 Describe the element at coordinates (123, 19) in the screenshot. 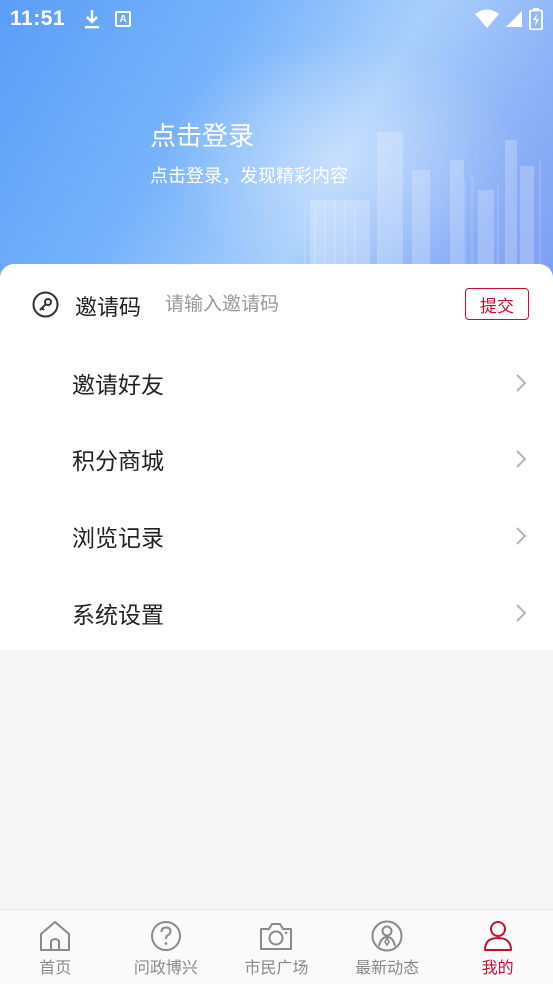

I see `a-icon: A` at that location.